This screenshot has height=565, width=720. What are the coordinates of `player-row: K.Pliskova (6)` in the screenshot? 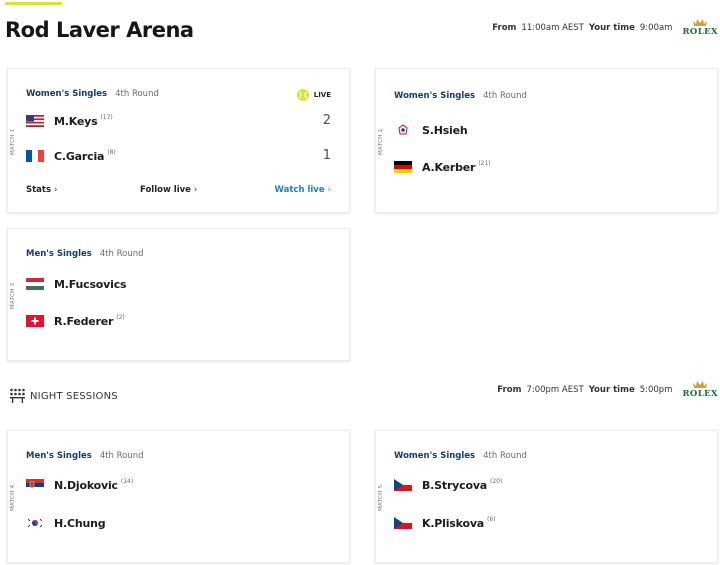 It's located at (445, 523).